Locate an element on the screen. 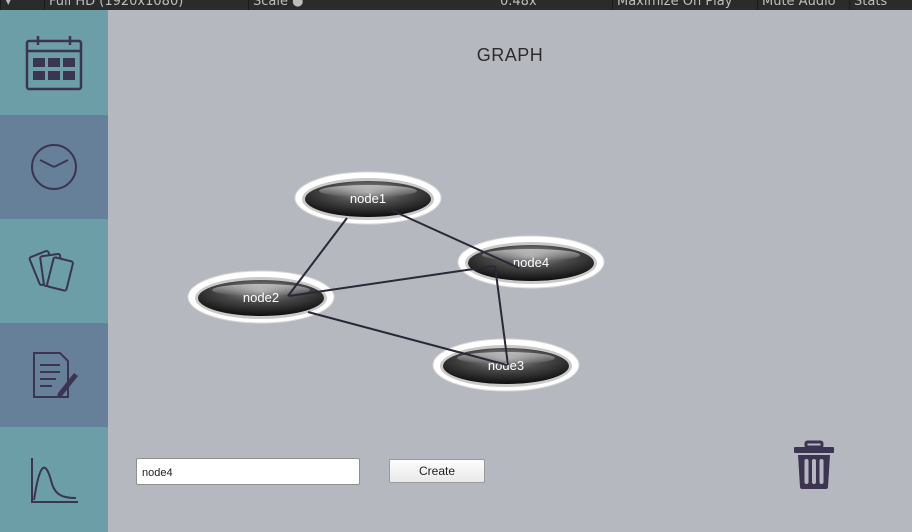 The image size is (912, 532). graph-edge-node2-node3 is located at coordinates (407, 338).